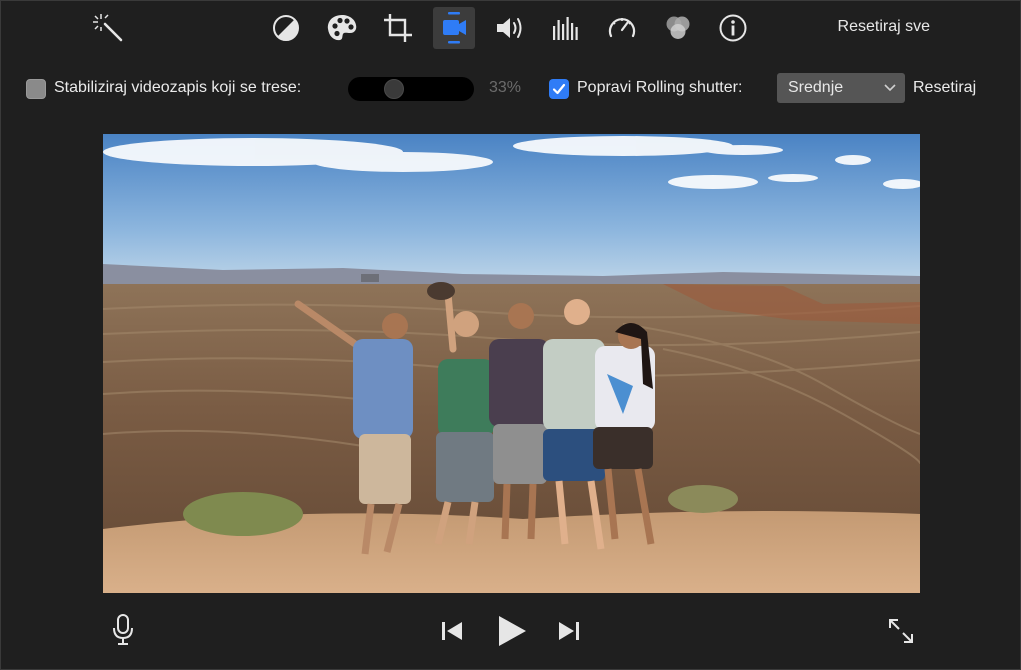 This screenshot has width=1021, height=670. Describe the element at coordinates (816, 87) in the screenshot. I see `select-value: Srednje` at that location.